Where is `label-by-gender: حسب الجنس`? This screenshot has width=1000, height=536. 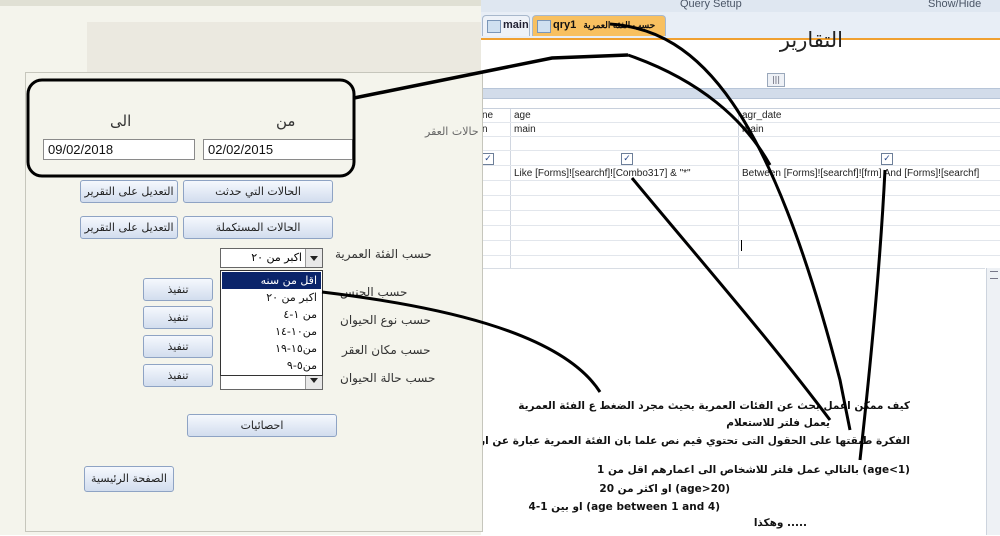
label-by-gender: حسب الجنس is located at coordinates (374, 292).